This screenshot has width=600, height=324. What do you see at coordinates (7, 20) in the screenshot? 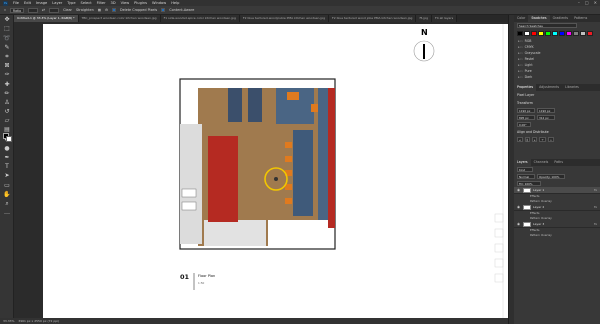
I see `move-tool-icon: ✥` at bounding box center [7, 20].